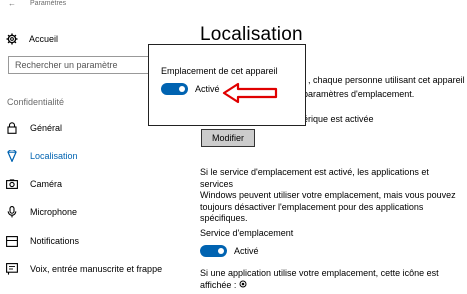 The width and height of the screenshot is (467, 294). Describe the element at coordinates (12, 4) in the screenshot. I see `back-arrow-icon: ←` at that location.